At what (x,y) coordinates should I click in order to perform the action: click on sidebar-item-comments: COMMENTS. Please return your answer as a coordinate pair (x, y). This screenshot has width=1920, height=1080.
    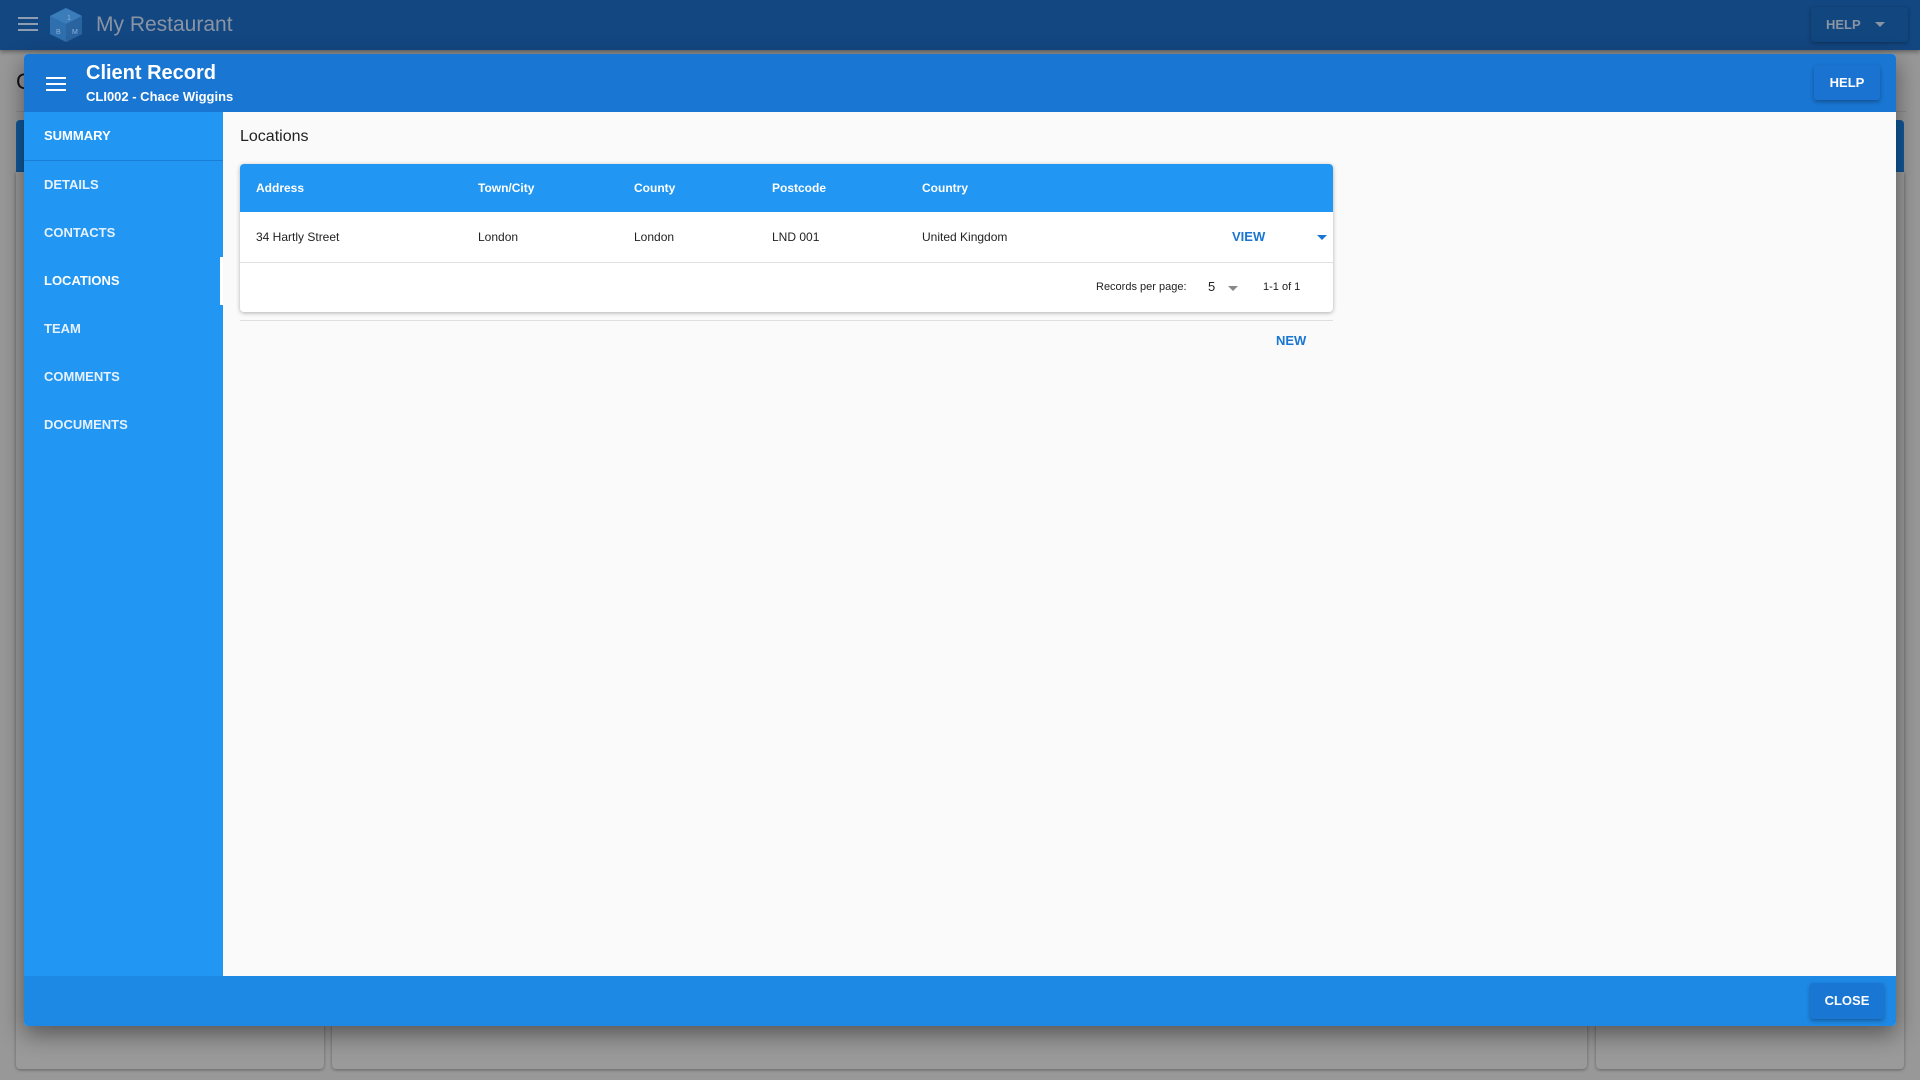
    Looking at the image, I should click on (123, 377).